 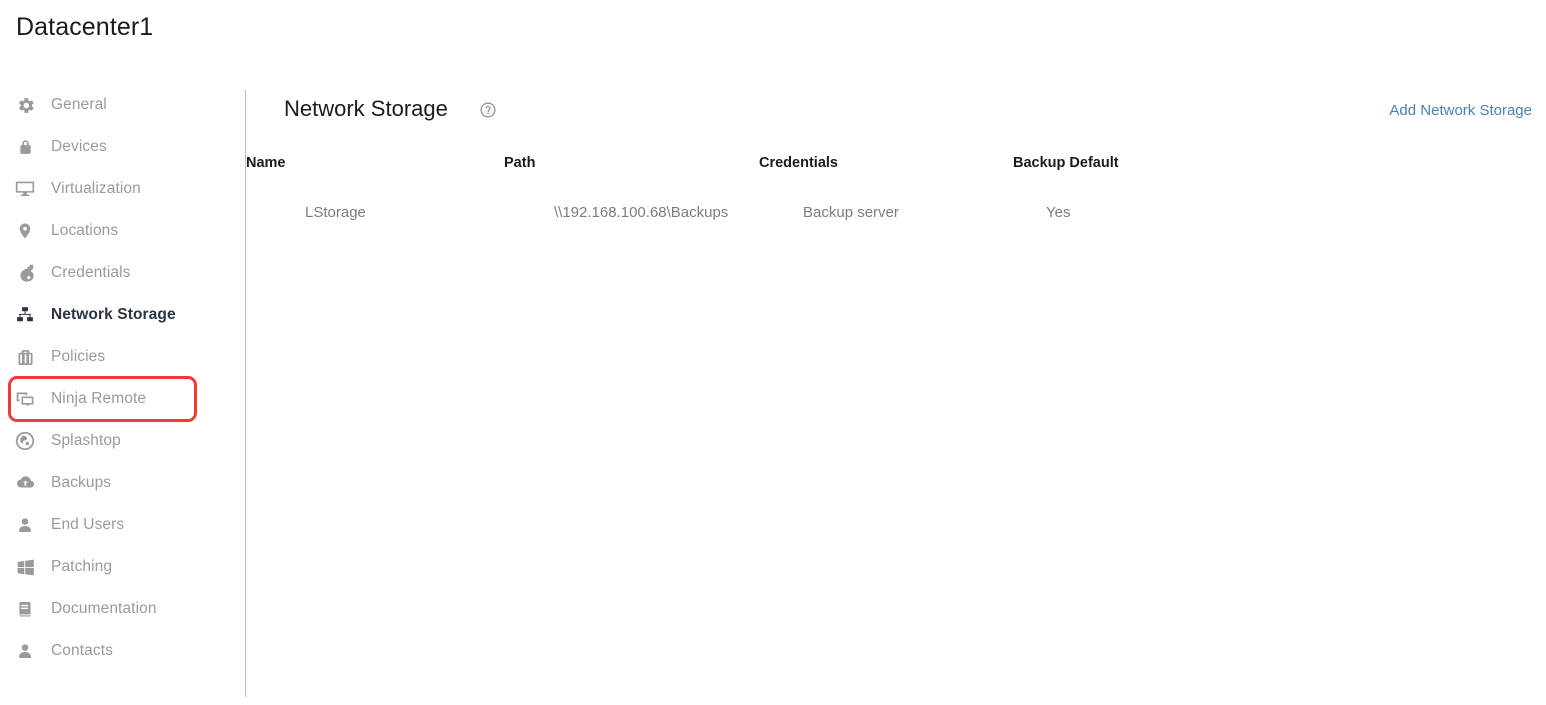 What do you see at coordinates (85, 230) in the screenshot?
I see `sidebar-item-label: Locations` at bounding box center [85, 230].